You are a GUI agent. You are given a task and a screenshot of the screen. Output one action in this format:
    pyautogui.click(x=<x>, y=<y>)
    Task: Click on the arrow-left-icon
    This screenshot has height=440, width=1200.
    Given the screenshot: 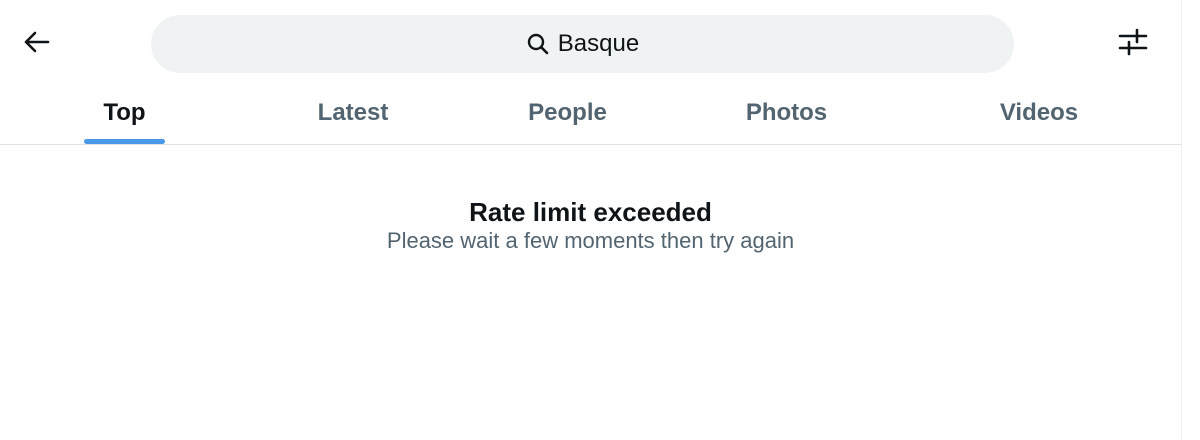 What is the action you would take?
    pyautogui.click(x=36, y=44)
    